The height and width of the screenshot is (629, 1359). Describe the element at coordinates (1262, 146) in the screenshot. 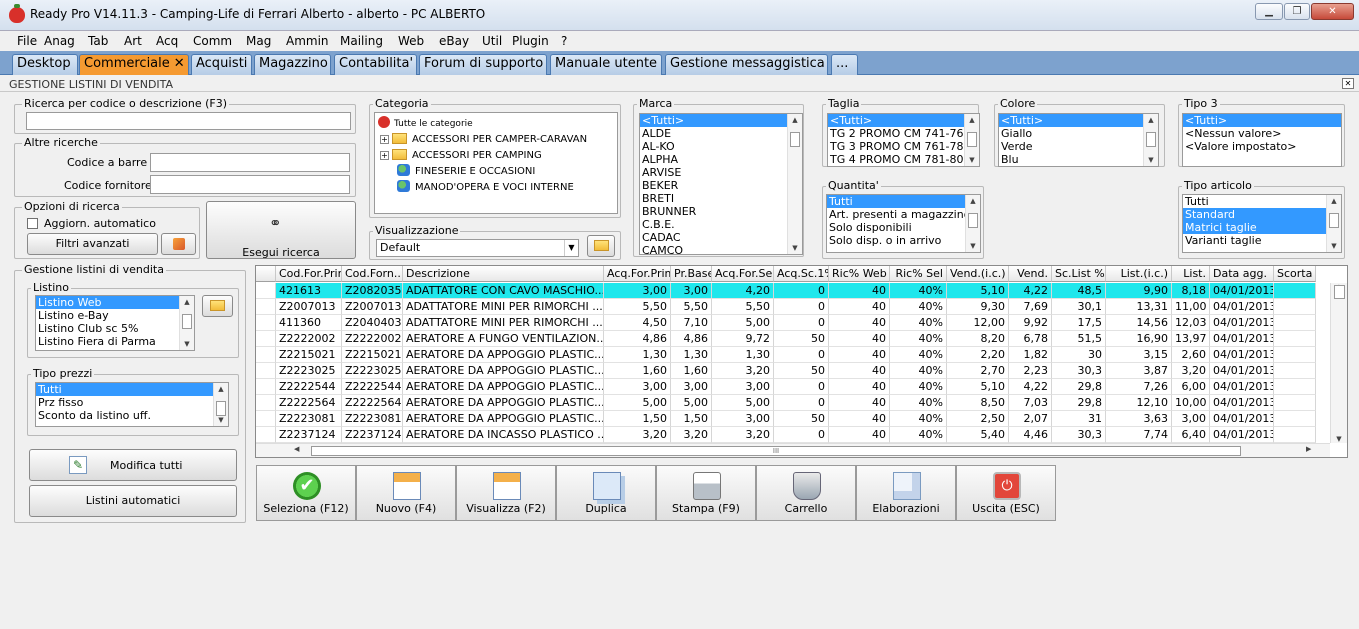

I see `list-item: <Valore impostato>` at that location.